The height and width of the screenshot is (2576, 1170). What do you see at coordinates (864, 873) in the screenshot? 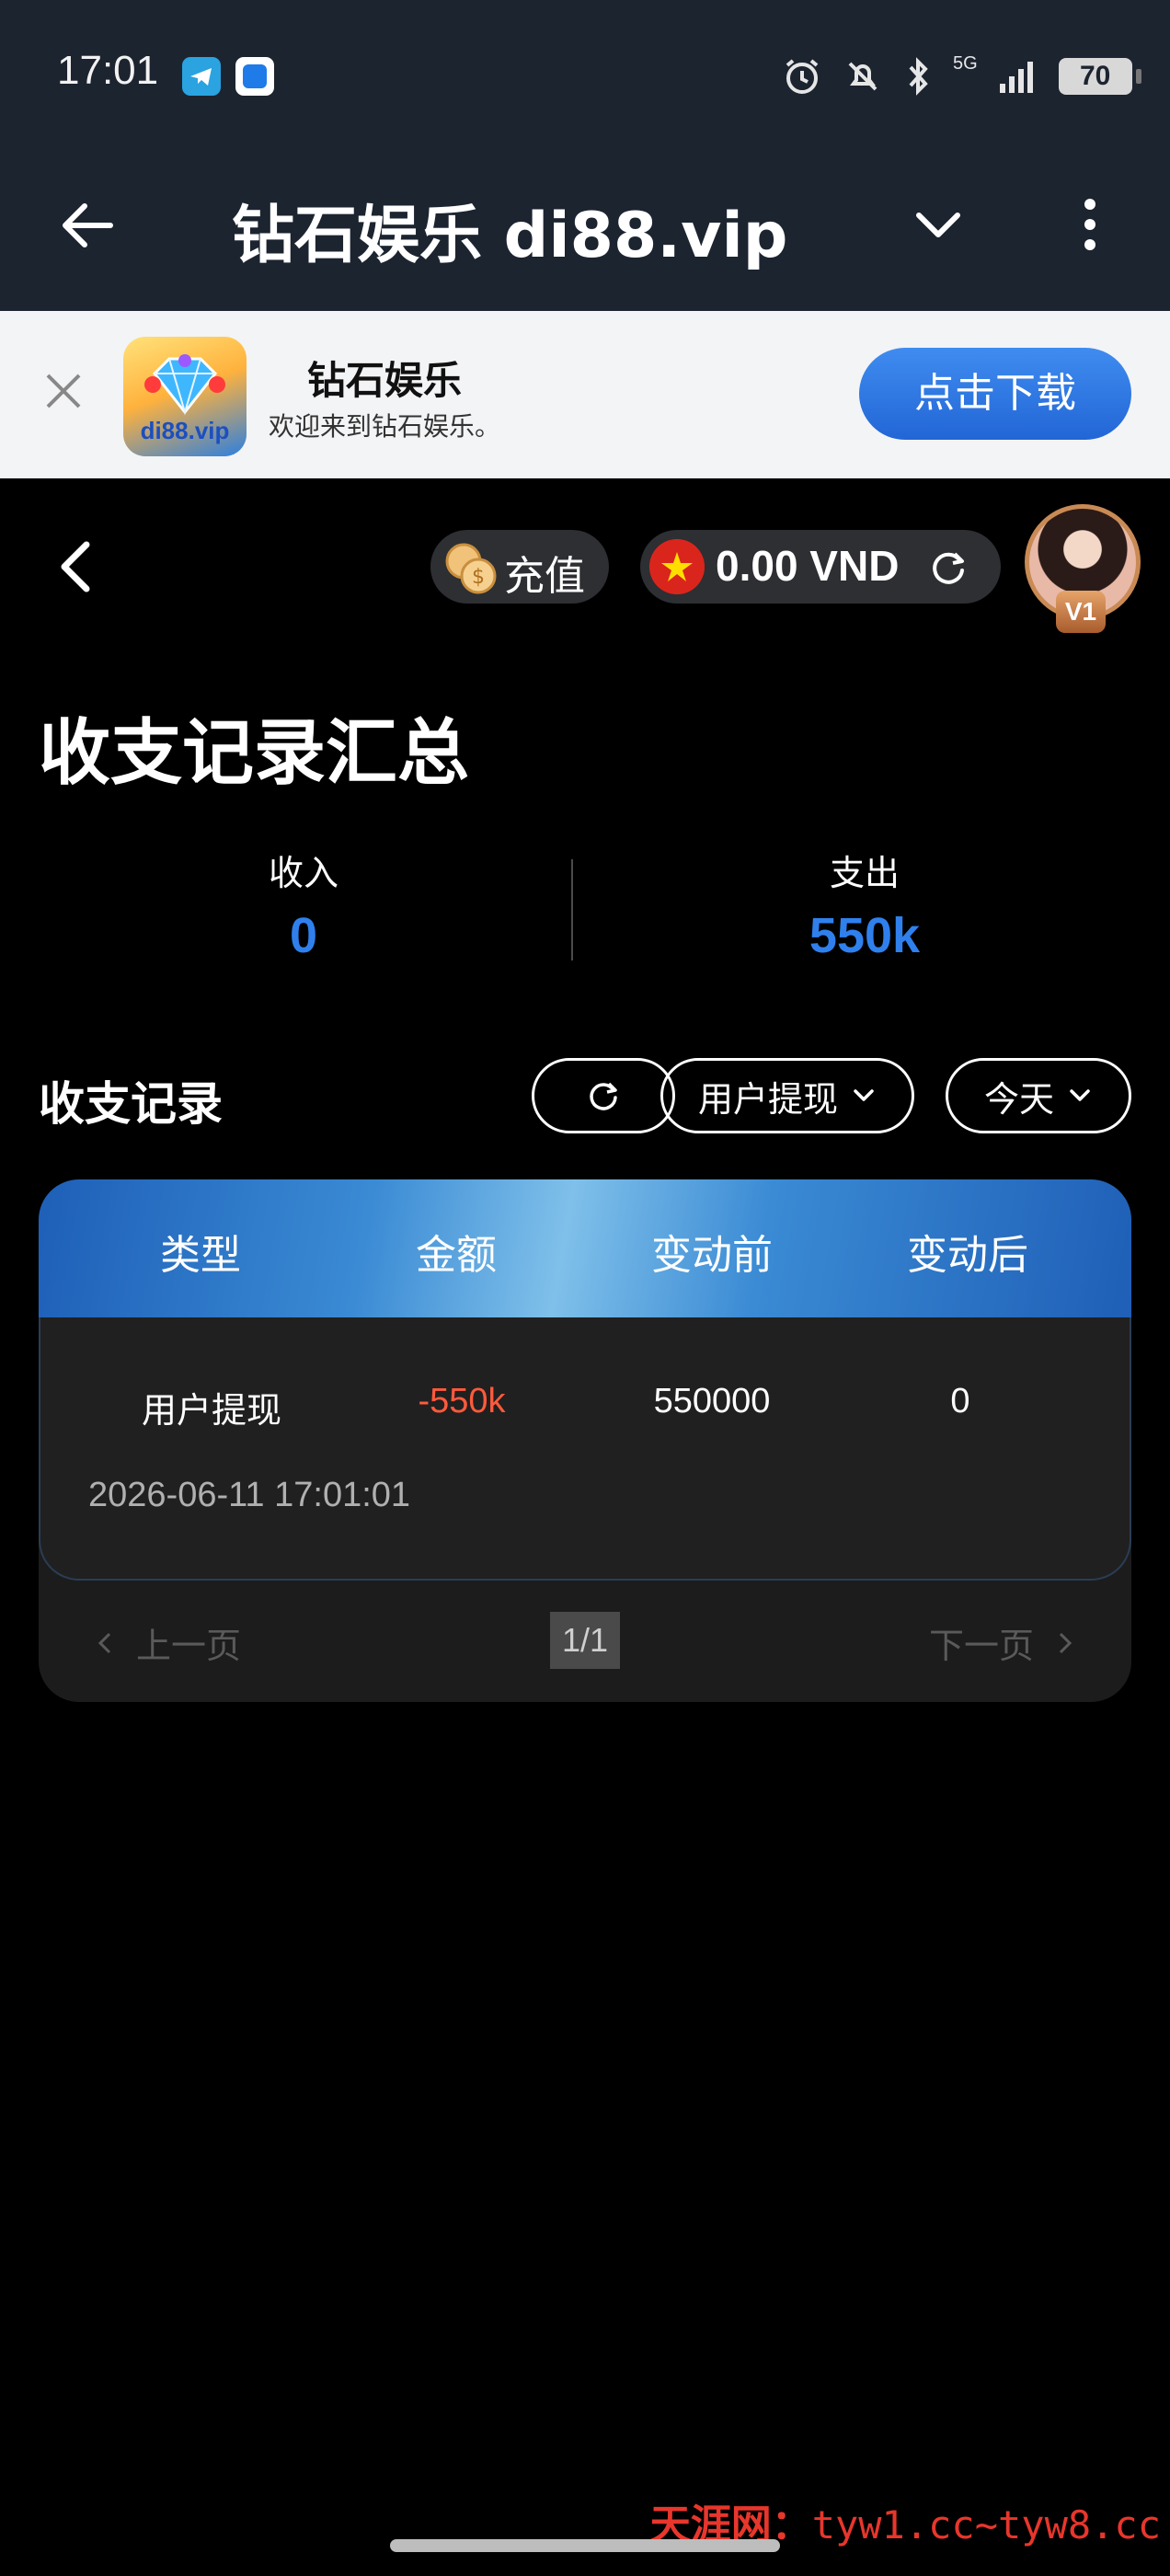
I see `expense-label: 支出` at bounding box center [864, 873].